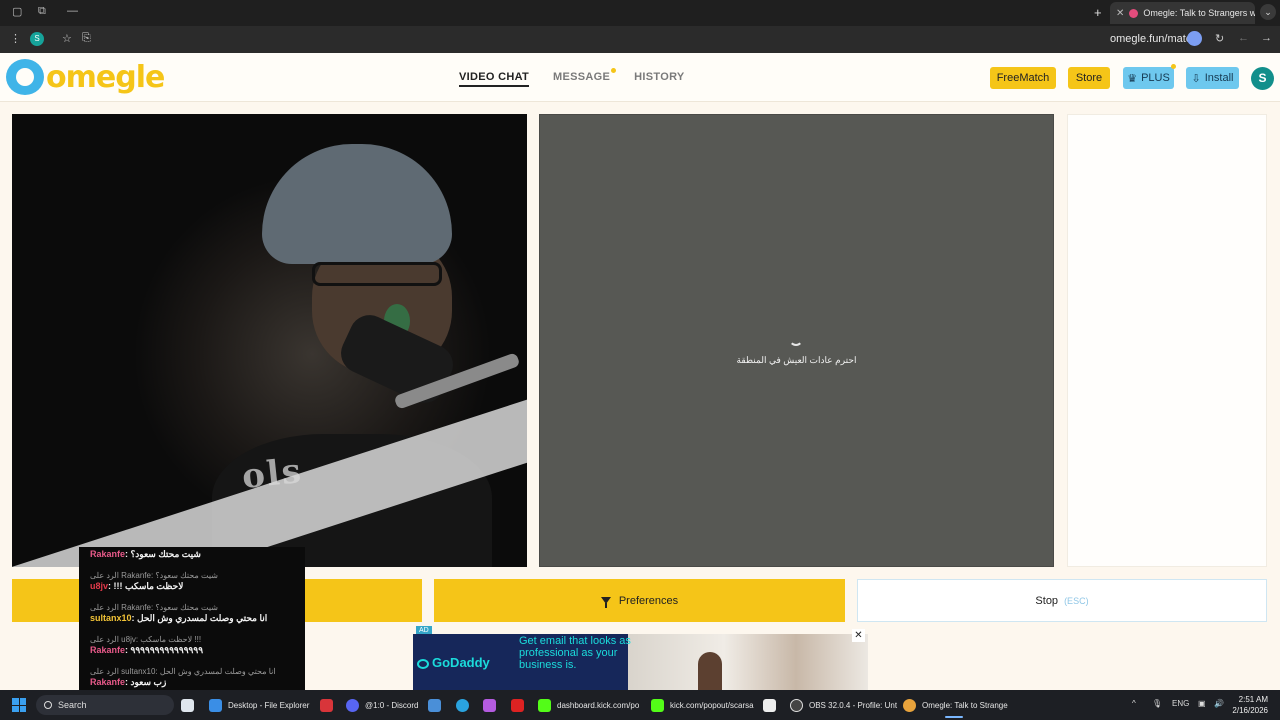  What do you see at coordinates (42, 11) in the screenshot?
I see `restore-icon: ⧉` at bounding box center [42, 11].